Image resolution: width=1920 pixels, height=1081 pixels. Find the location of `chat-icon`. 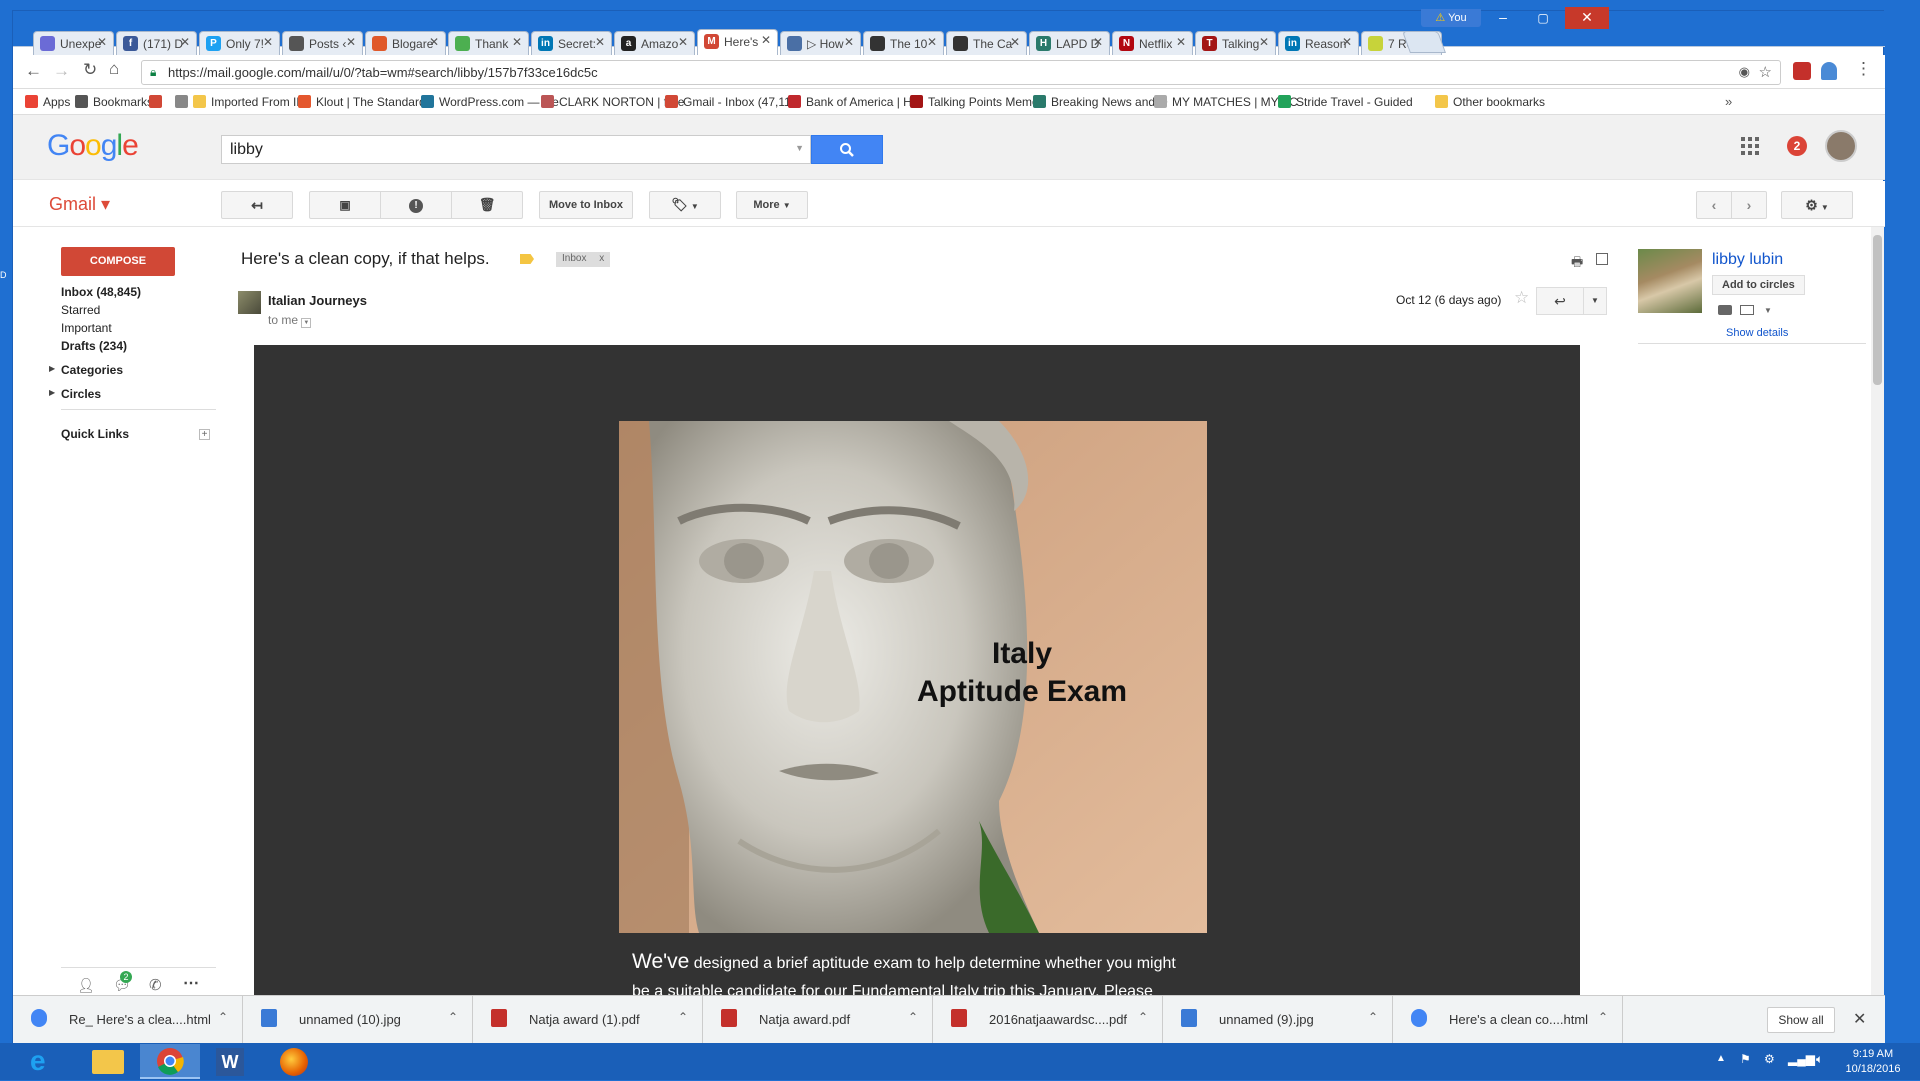

chat-icon is located at coordinates (1725, 310).